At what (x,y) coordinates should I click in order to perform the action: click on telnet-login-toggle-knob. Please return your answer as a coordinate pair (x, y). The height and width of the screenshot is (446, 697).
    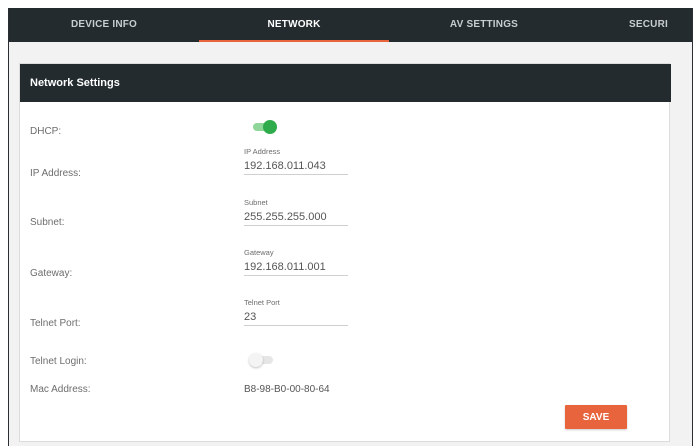
    Looking at the image, I should click on (256, 360).